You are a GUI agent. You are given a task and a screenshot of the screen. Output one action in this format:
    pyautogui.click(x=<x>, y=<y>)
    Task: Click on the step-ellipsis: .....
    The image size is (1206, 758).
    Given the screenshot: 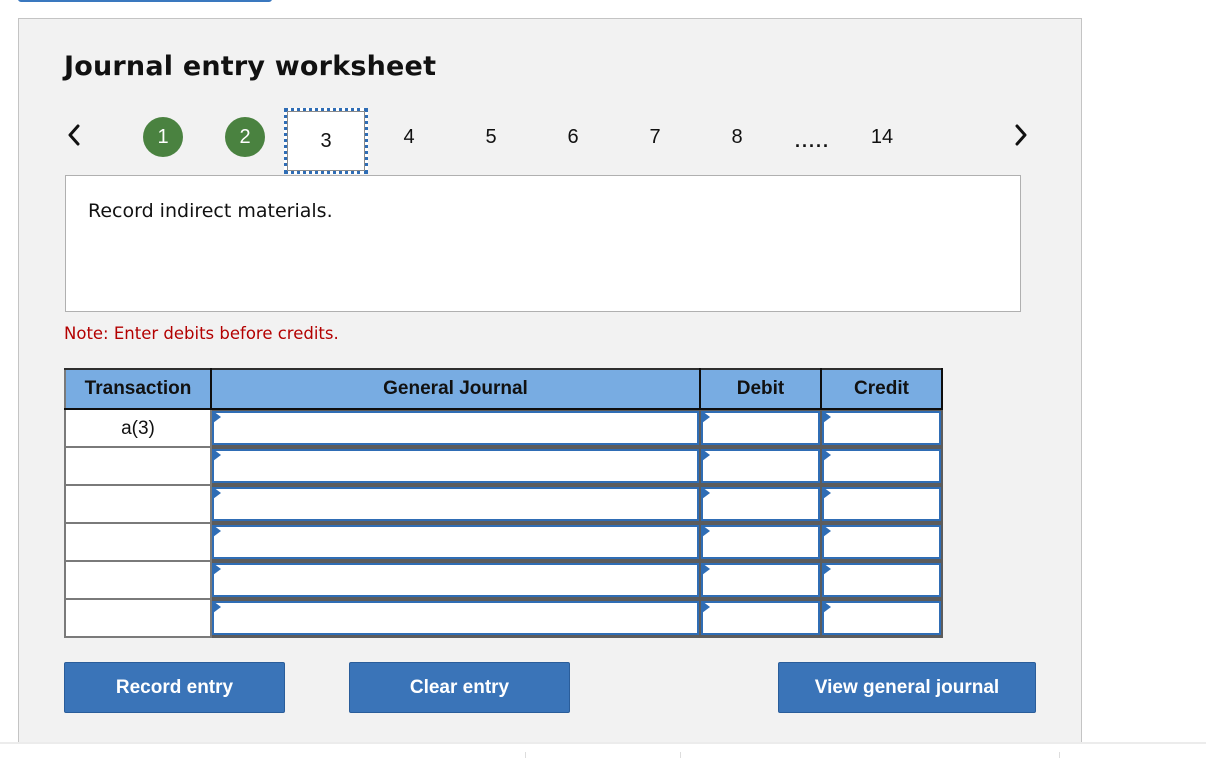 What is the action you would take?
    pyautogui.click(x=813, y=141)
    